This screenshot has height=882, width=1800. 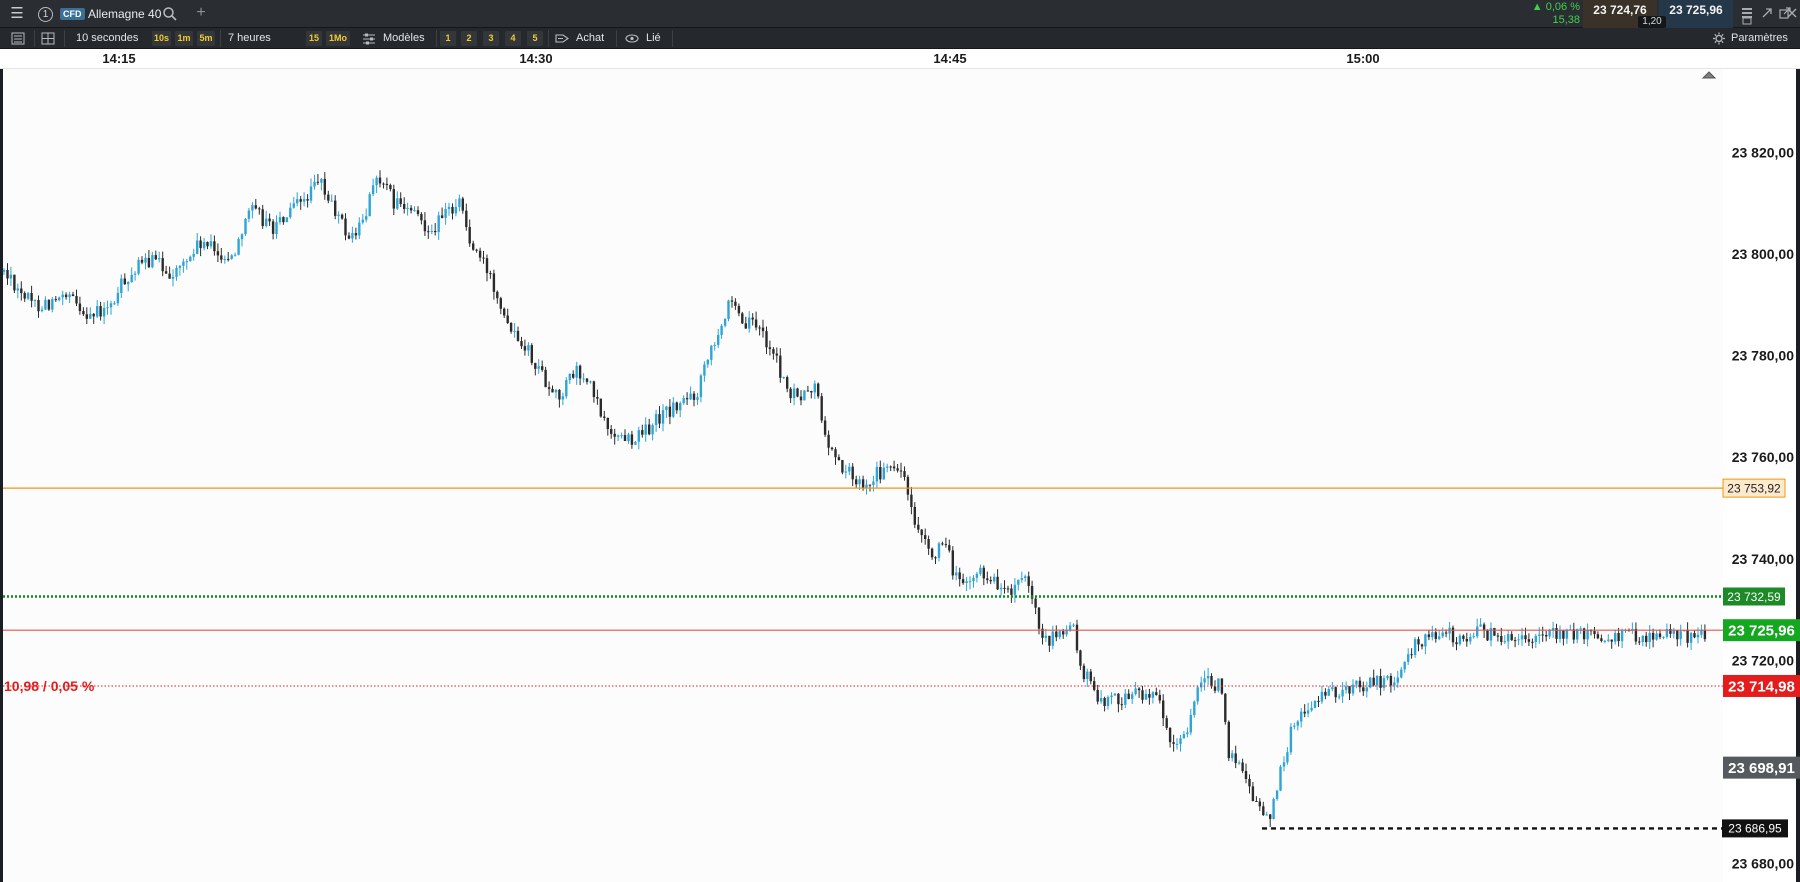 I want to click on buy-button: Achat, so click(x=590, y=38).